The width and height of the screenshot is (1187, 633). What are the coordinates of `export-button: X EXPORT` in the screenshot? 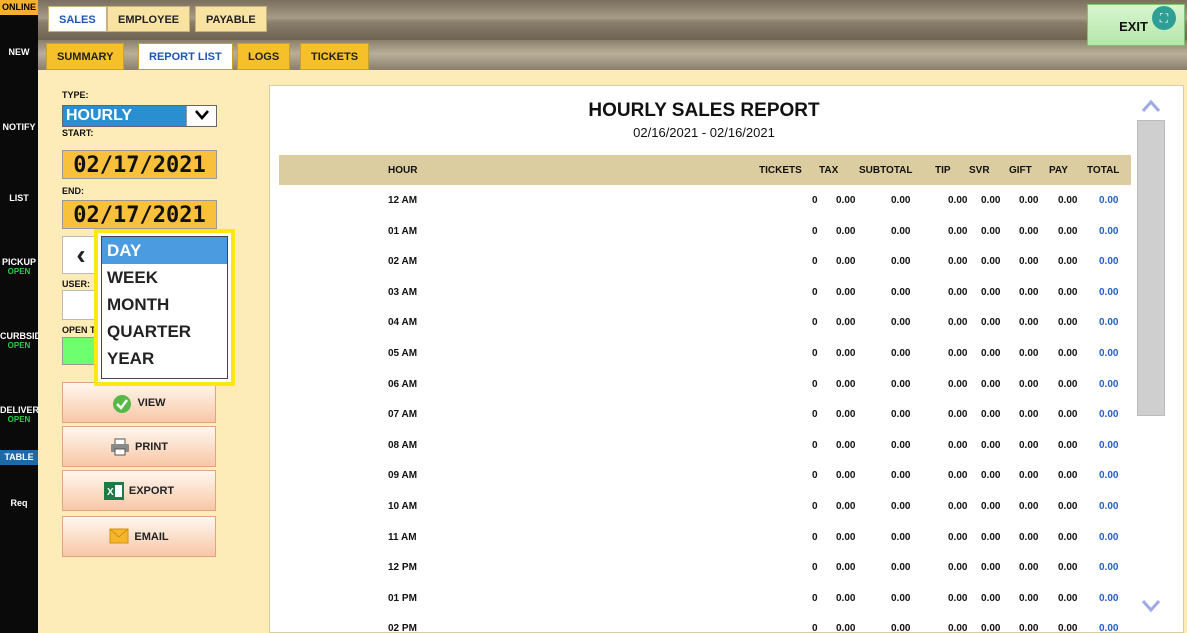 It's located at (139, 490).